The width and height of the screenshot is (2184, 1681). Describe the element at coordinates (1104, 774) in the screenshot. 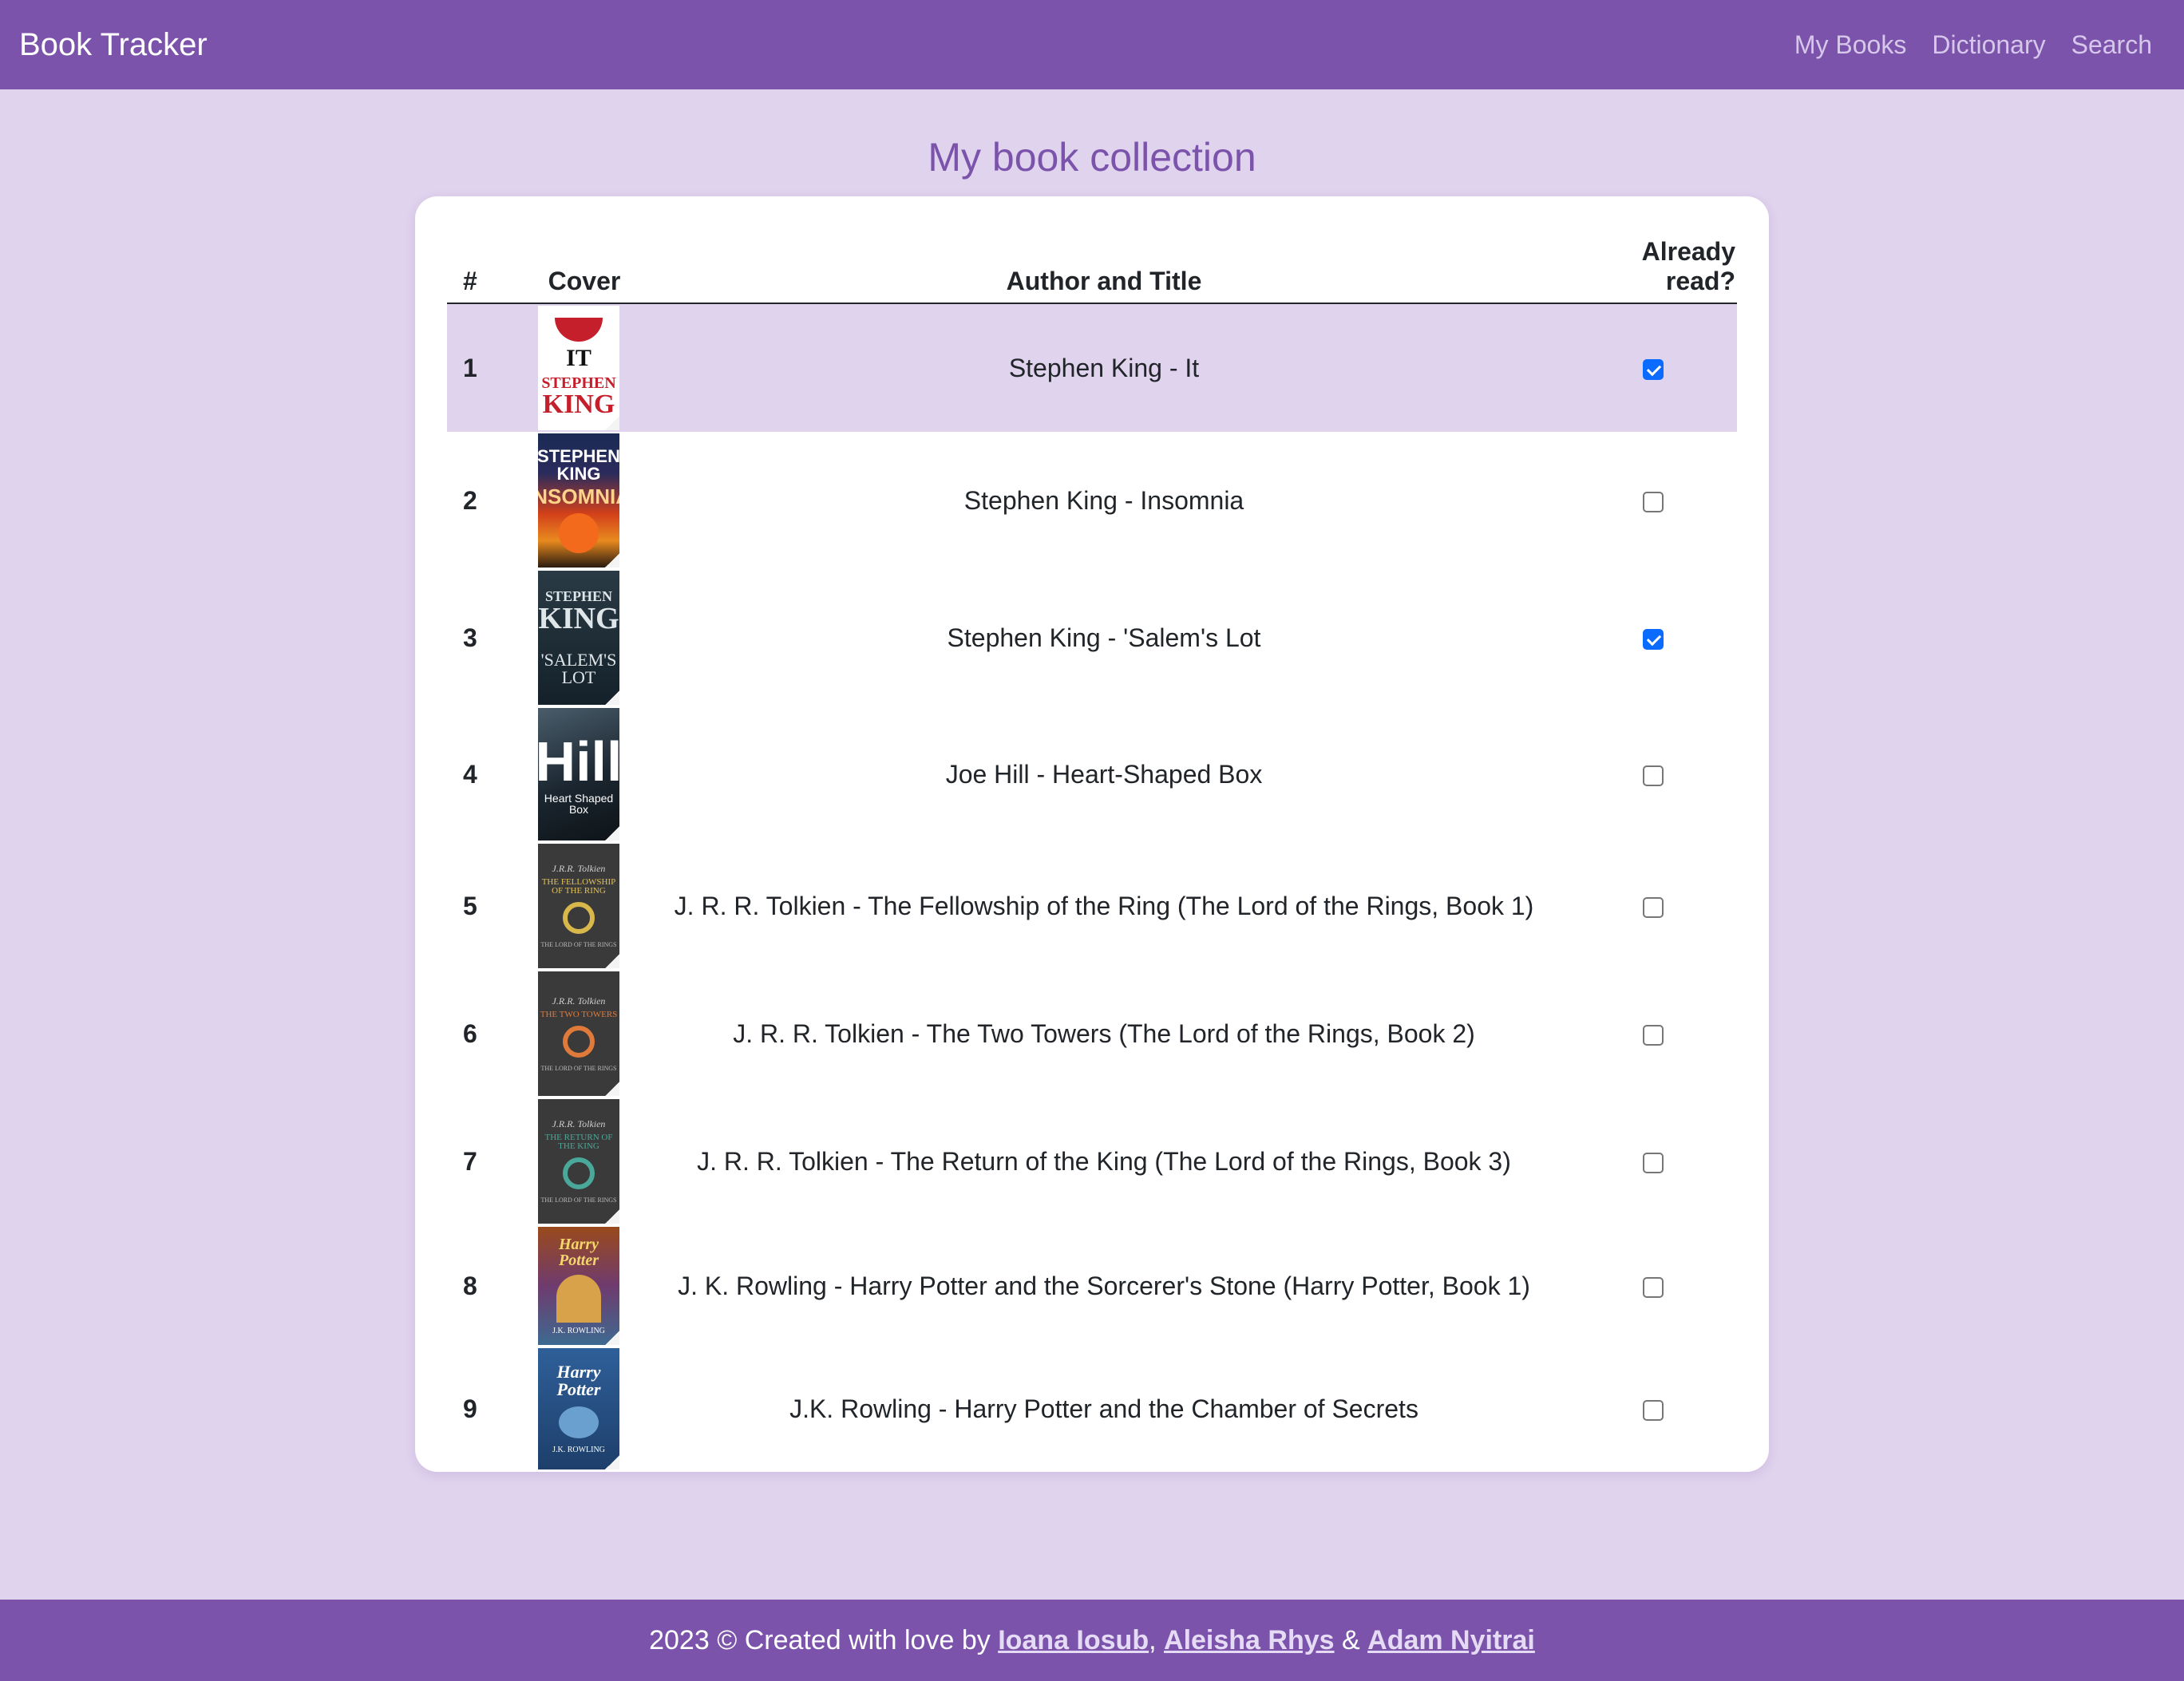

I see `book-author-title: Joe Hill - Heart-Shaped Box` at that location.